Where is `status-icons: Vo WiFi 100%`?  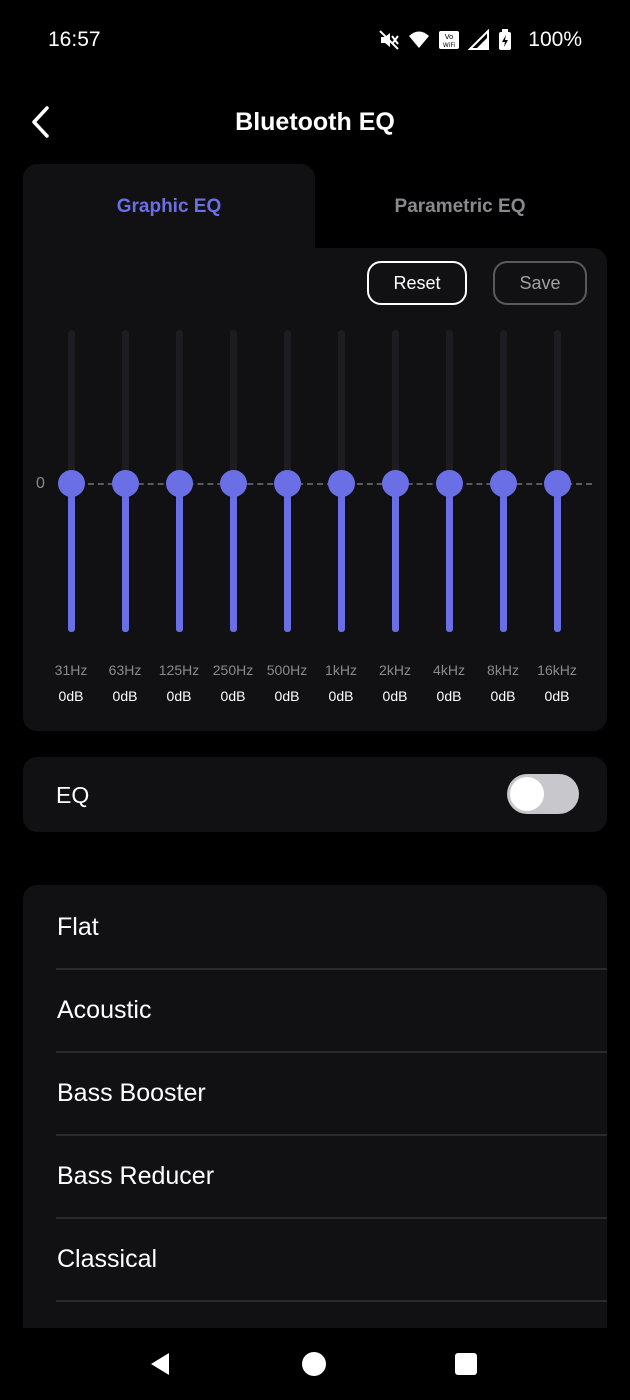 status-icons: Vo WiFi 100% is located at coordinates (480, 40).